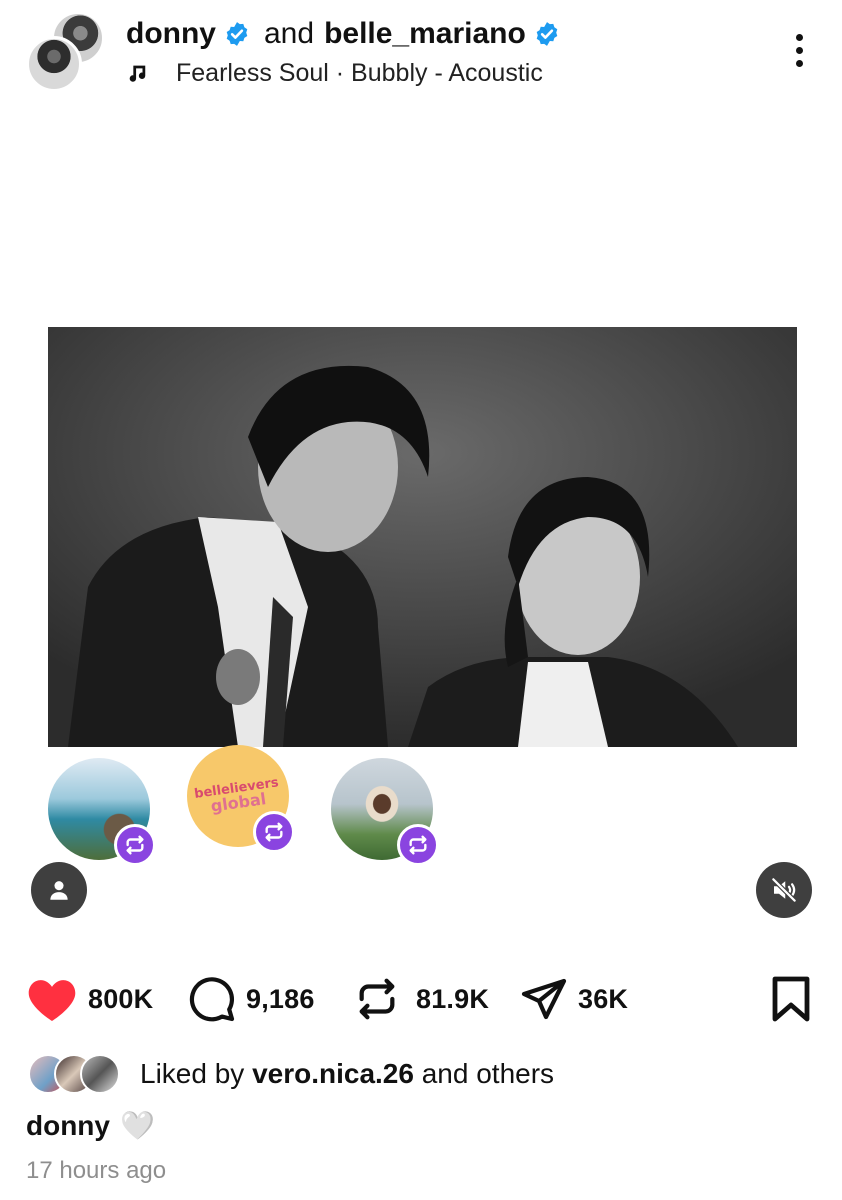 This screenshot has width=842, height=1200. I want to click on liker-avatar, so click(100, 1074).